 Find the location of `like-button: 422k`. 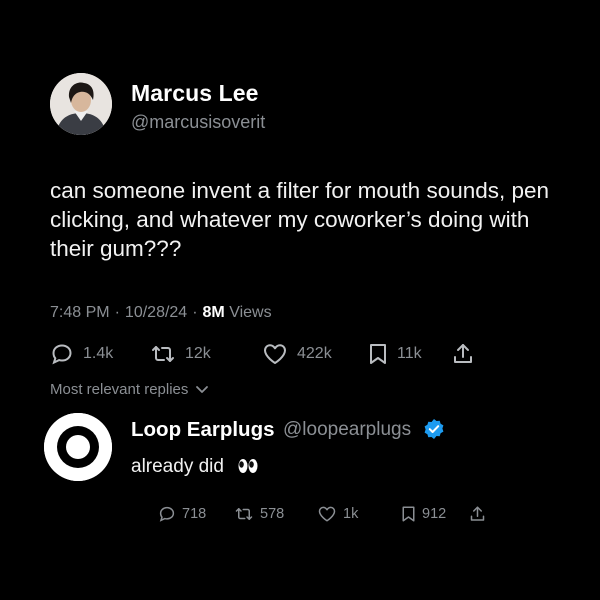

like-button: 422k is located at coordinates (297, 354).